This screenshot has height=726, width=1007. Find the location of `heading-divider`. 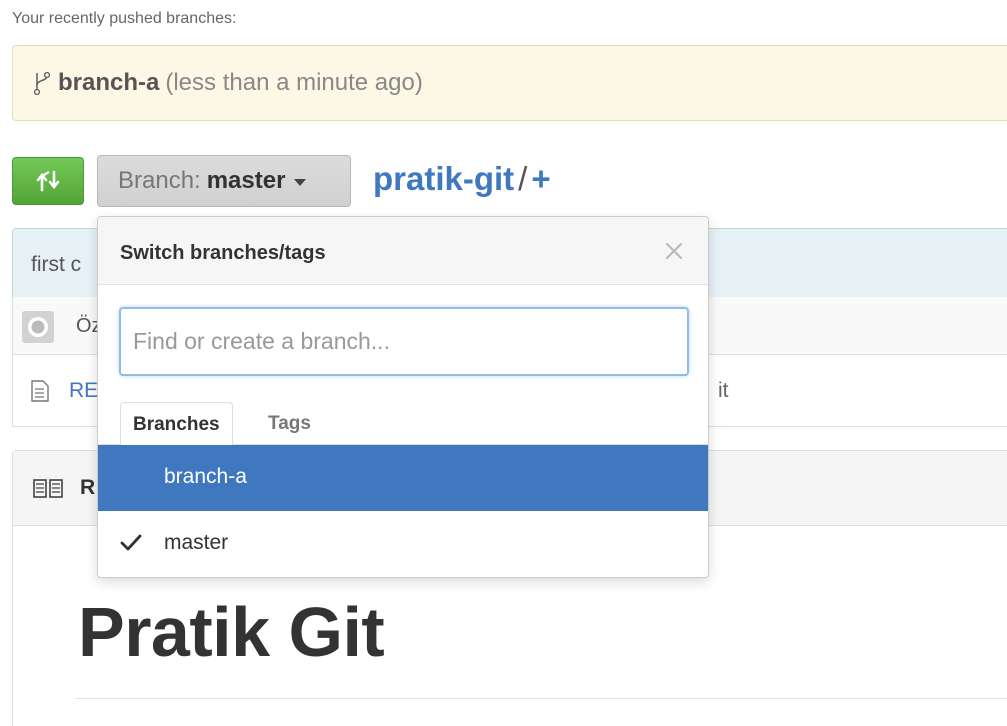

heading-divider is located at coordinates (541, 698).